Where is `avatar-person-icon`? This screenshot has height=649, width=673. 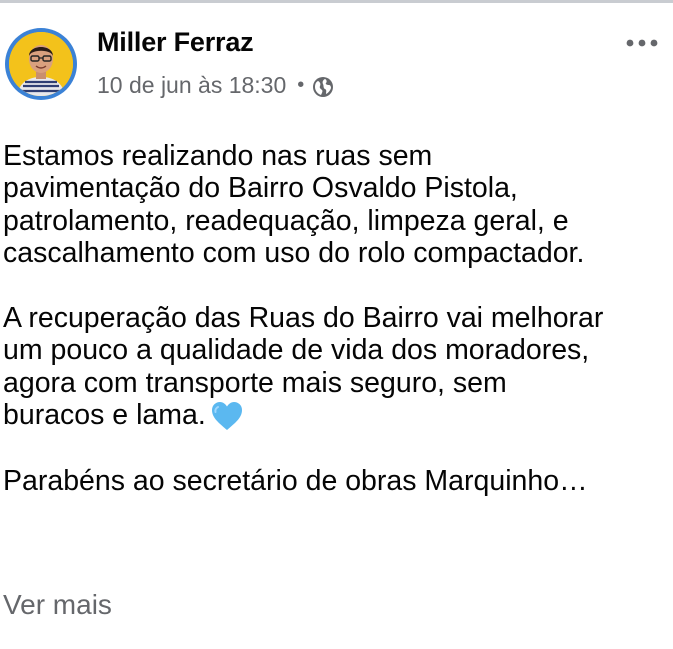
avatar-person-icon is located at coordinates (41, 64).